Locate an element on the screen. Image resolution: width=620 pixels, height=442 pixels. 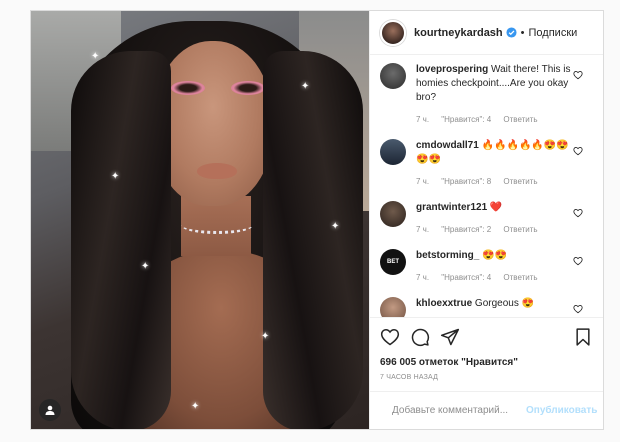
likes-count: 696 005 отметок "Нравится" is located at coordinates (486, 363).